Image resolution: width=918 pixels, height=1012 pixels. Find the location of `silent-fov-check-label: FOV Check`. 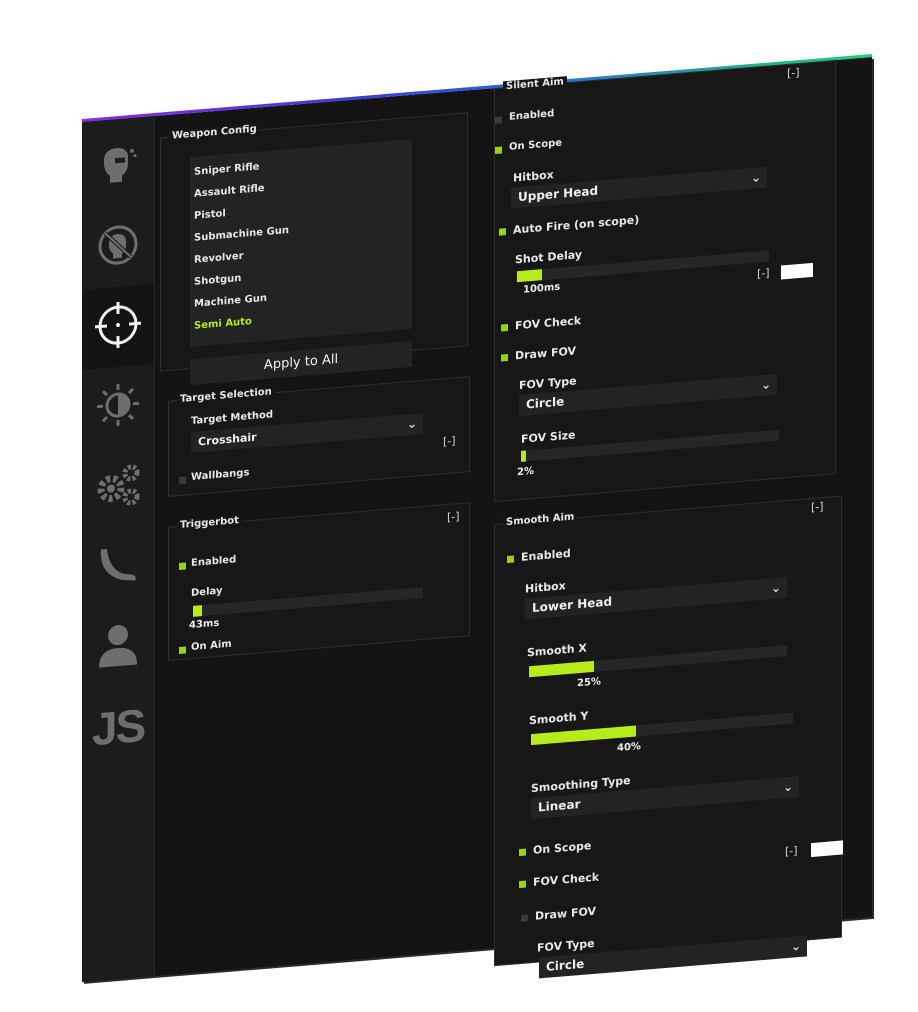

silent-fov-check-label: FOV Check is located at coordinates (548, 323).